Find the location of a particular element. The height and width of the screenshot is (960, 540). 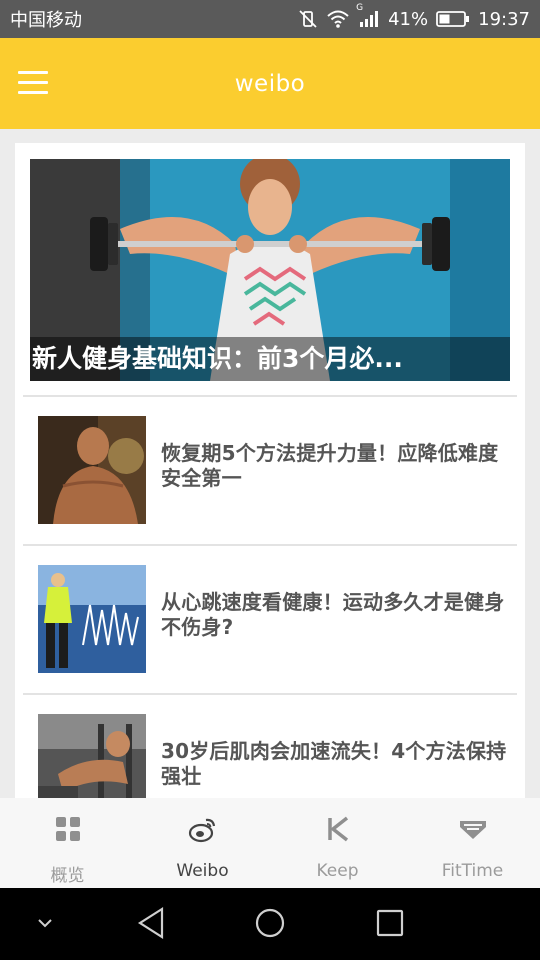

tab-label: 概览 is located at coordinates (67, 876).